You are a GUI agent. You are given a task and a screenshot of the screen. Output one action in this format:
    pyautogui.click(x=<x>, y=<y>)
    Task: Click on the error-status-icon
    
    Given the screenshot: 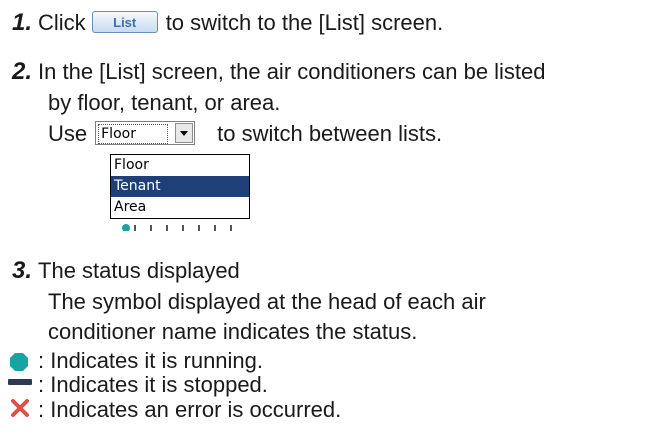 What is the action you would take?
    pyautogui.click(x=20, y=408)
    